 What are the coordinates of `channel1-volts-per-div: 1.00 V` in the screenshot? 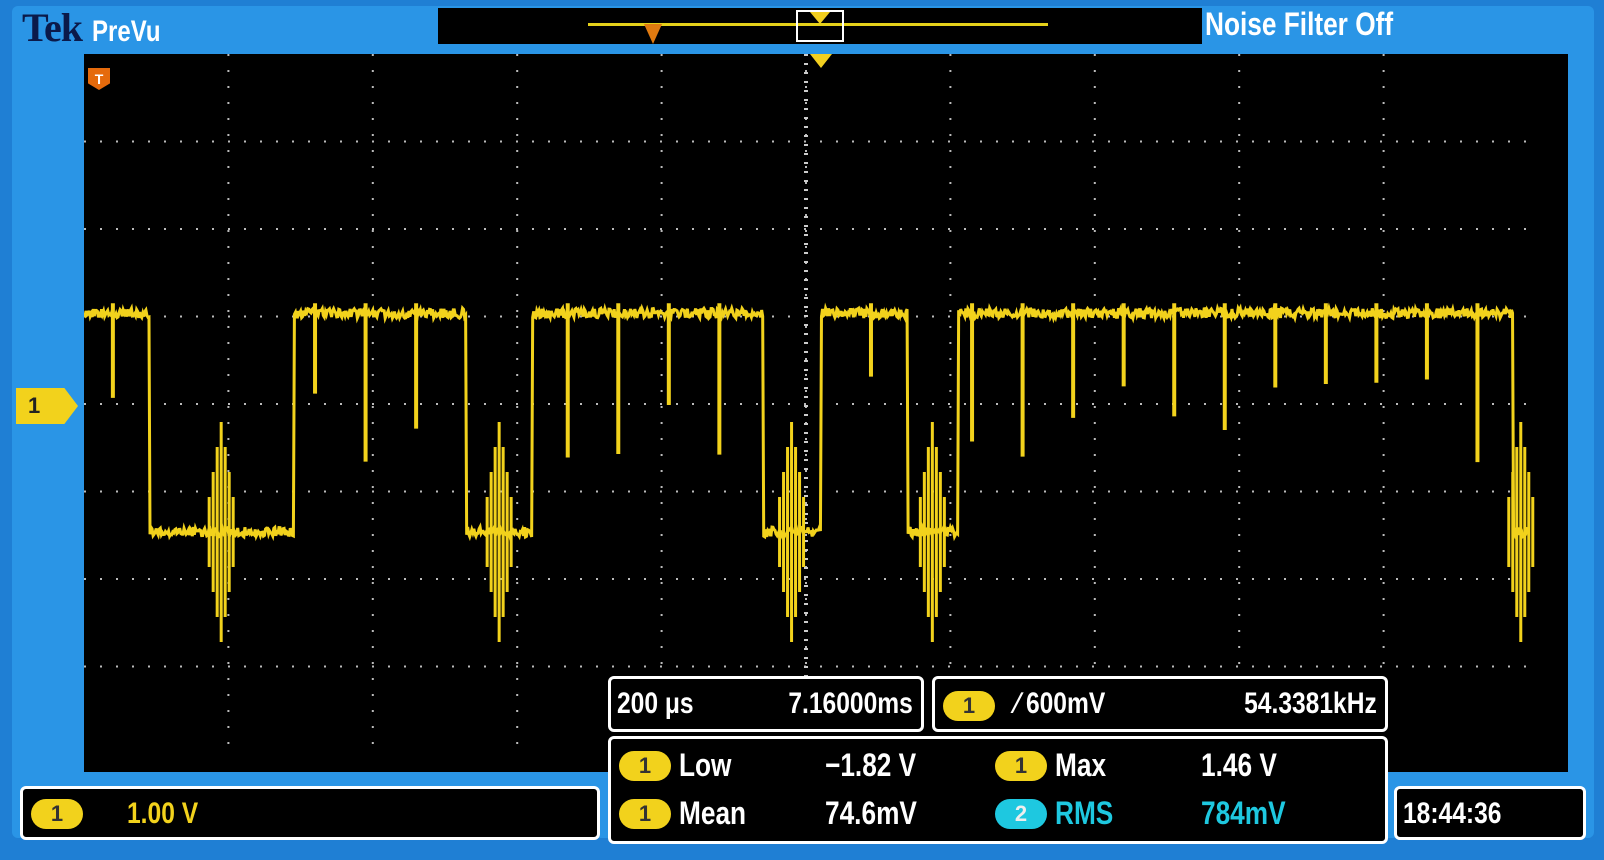 It's located at (163, 813).